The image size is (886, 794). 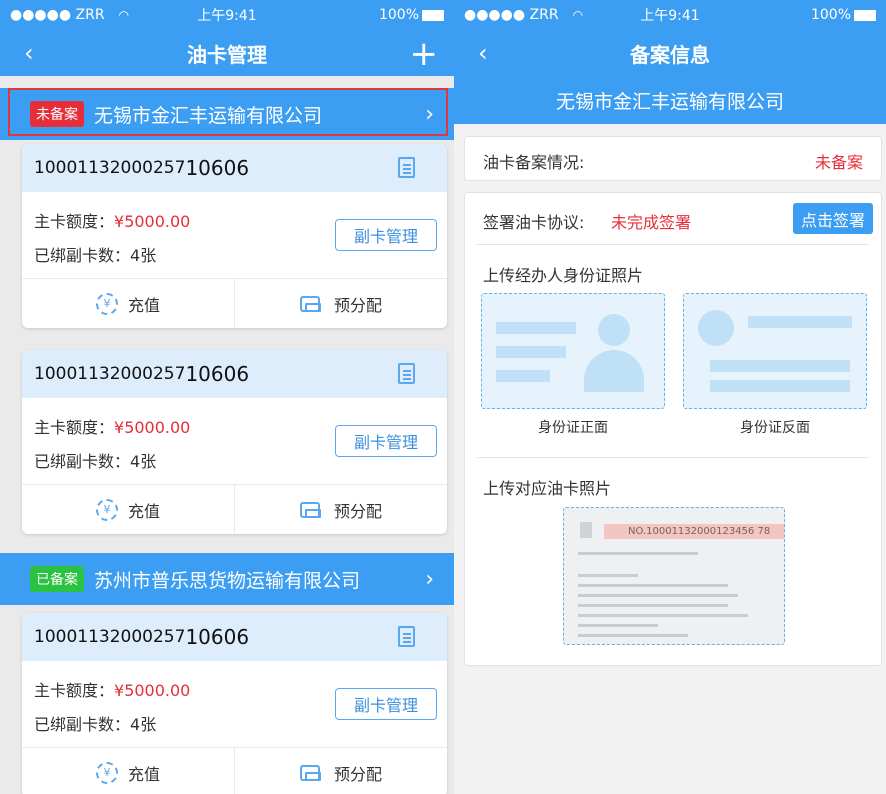 I want to click on nav-bar: ‹ 备案信息, so click(x=670, y=53).